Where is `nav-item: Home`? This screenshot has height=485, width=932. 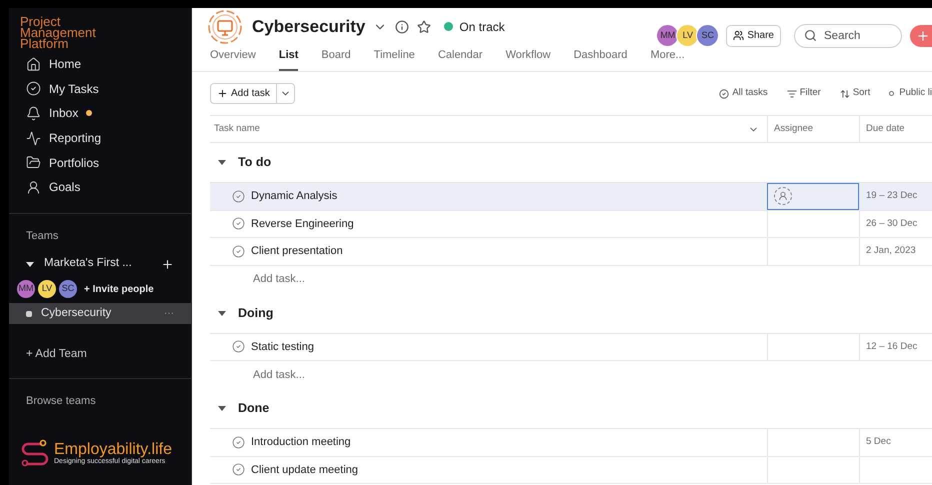
nav-item: Home is located at coordinates (100, 64).